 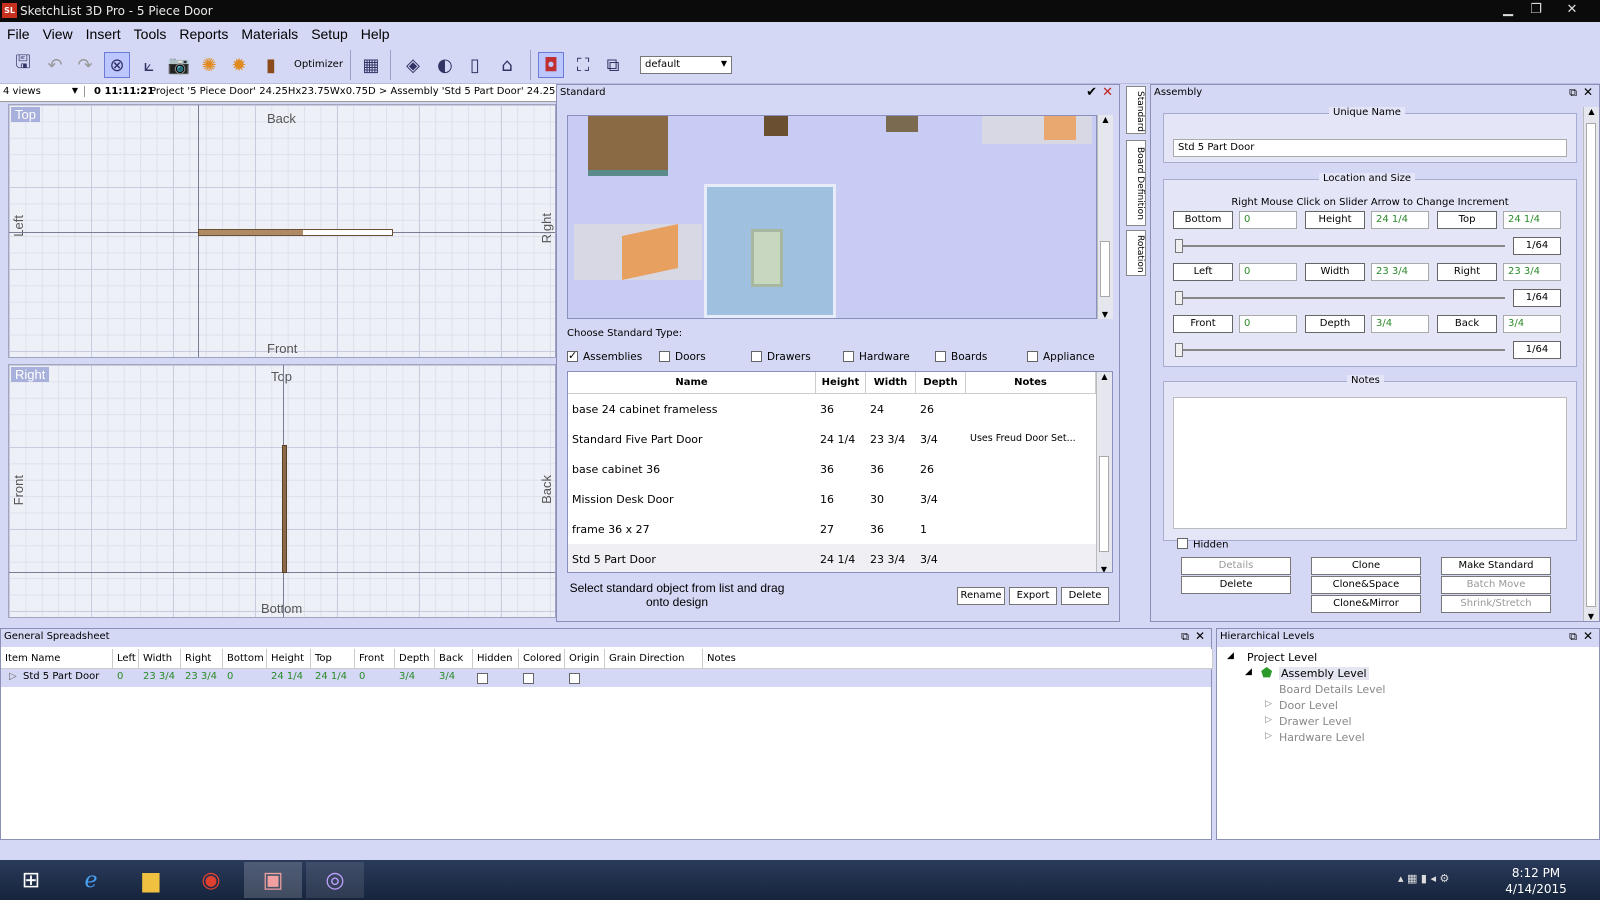 I want to click on width-button: Width, so click(x=1335, y=272).